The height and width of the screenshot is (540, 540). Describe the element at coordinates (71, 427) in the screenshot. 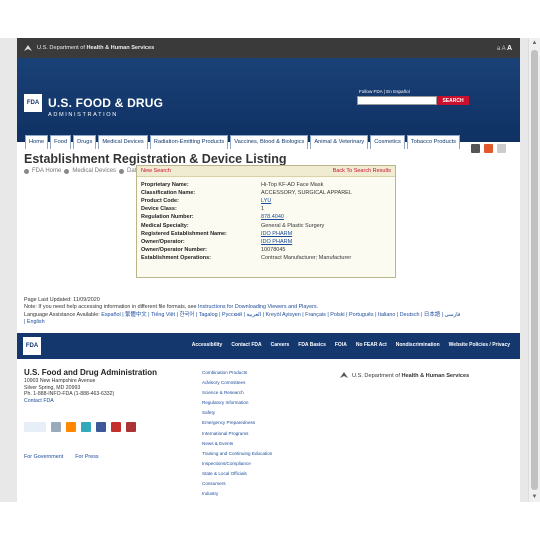

I see `rss-icon` at that location.